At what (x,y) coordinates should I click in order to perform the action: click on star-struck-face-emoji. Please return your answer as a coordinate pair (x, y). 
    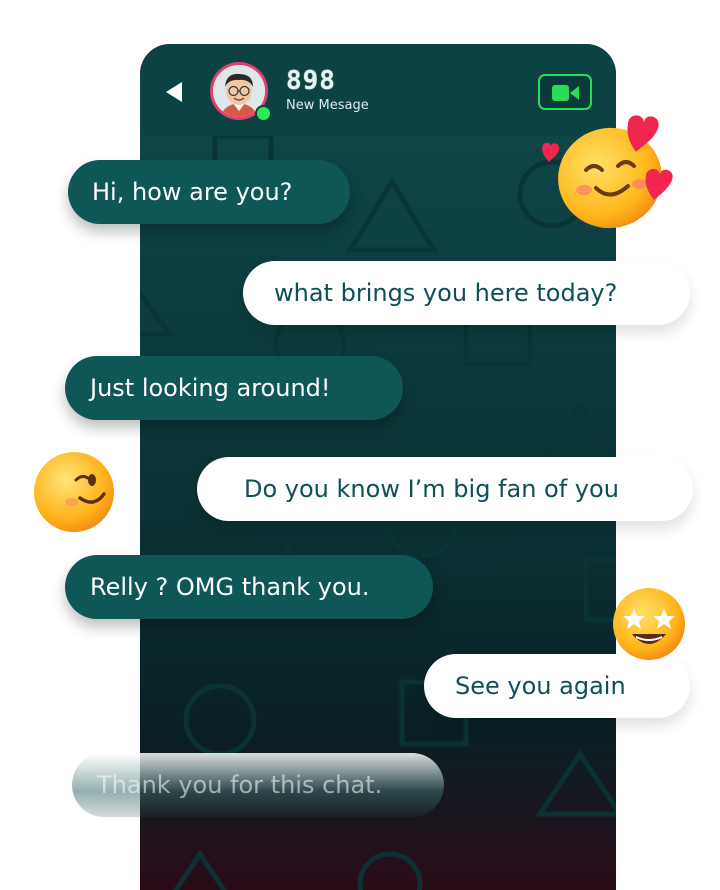
    Looking at the image, I should click on (649, 624).